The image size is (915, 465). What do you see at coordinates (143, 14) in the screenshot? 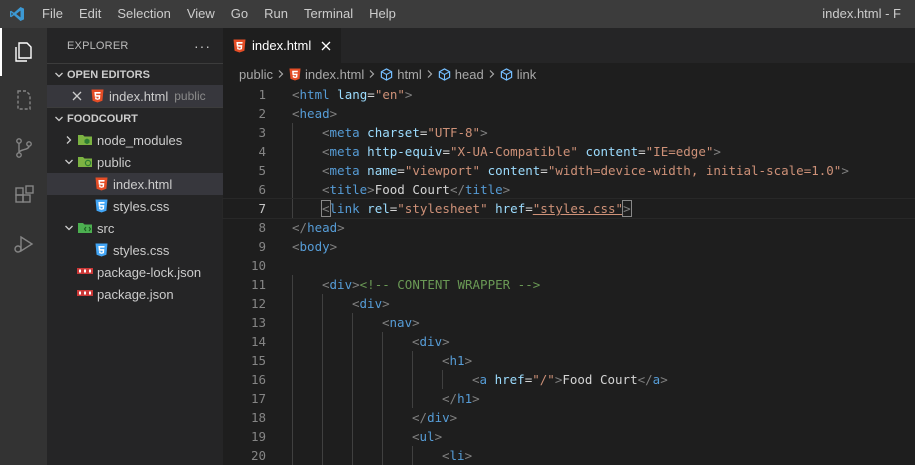
I see `menu-item-selection: Selection` at bounding box center [143, 14].